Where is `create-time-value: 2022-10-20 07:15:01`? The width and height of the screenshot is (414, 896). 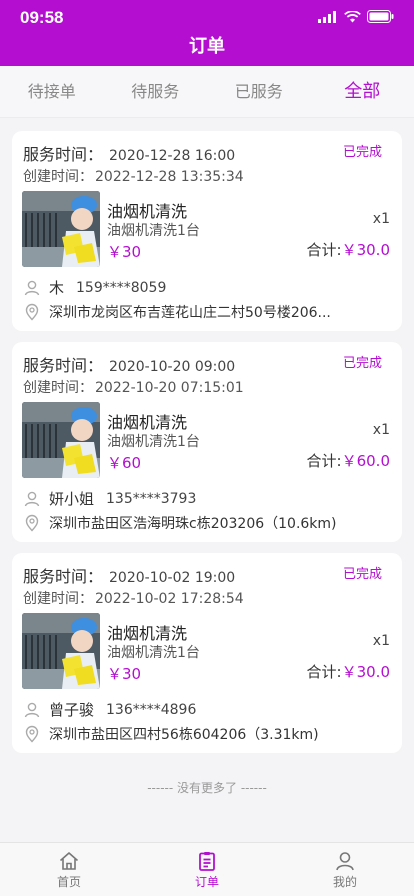 create-time-value: 2022-10-20 07:15:01 is located at coordinates (169, 388).